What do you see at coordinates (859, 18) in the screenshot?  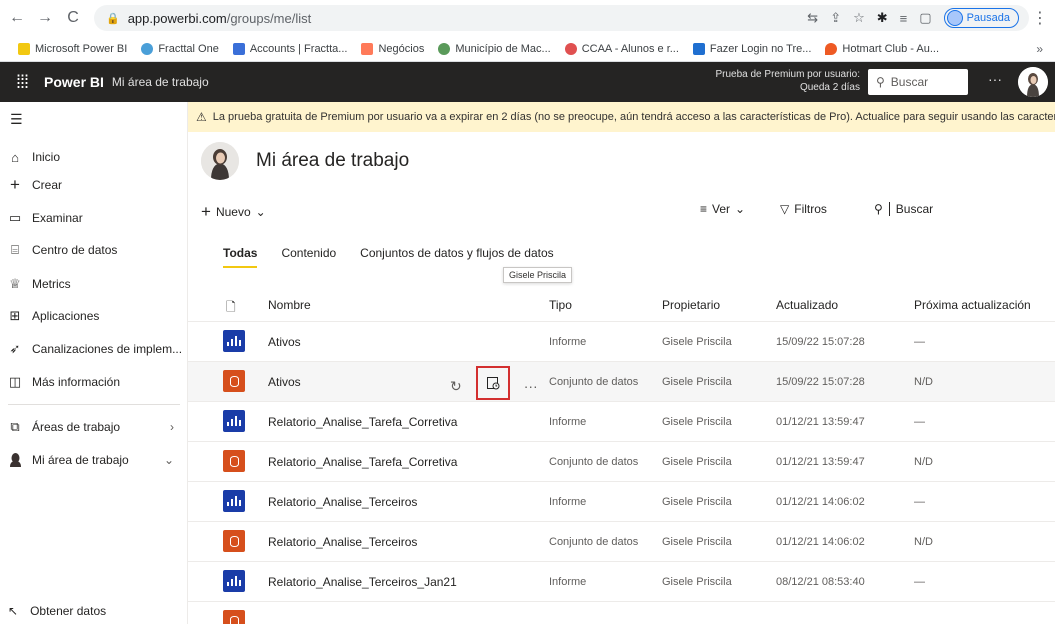 I see `star-icon: ☆` at bounding box center [859, 18].